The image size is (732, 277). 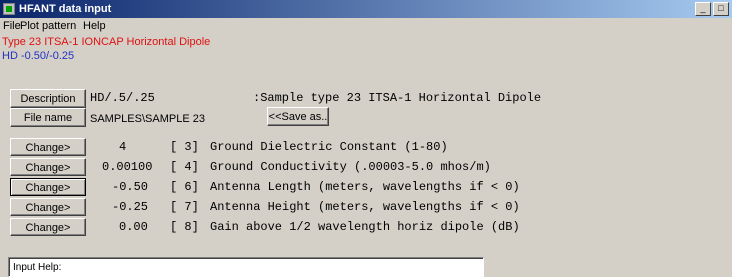 I want to click on input-help-box: Input Help:, so click(x=246, y=267).